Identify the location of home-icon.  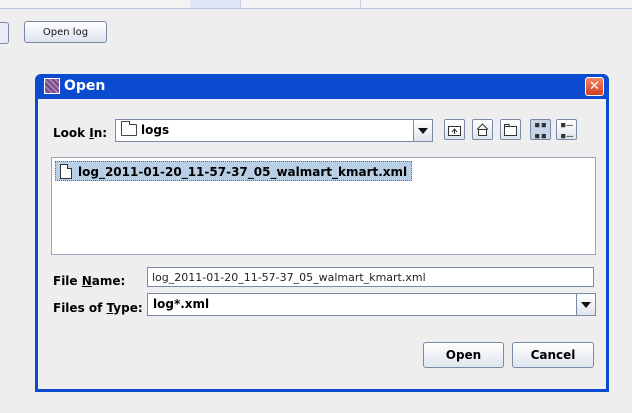
(482, 129).